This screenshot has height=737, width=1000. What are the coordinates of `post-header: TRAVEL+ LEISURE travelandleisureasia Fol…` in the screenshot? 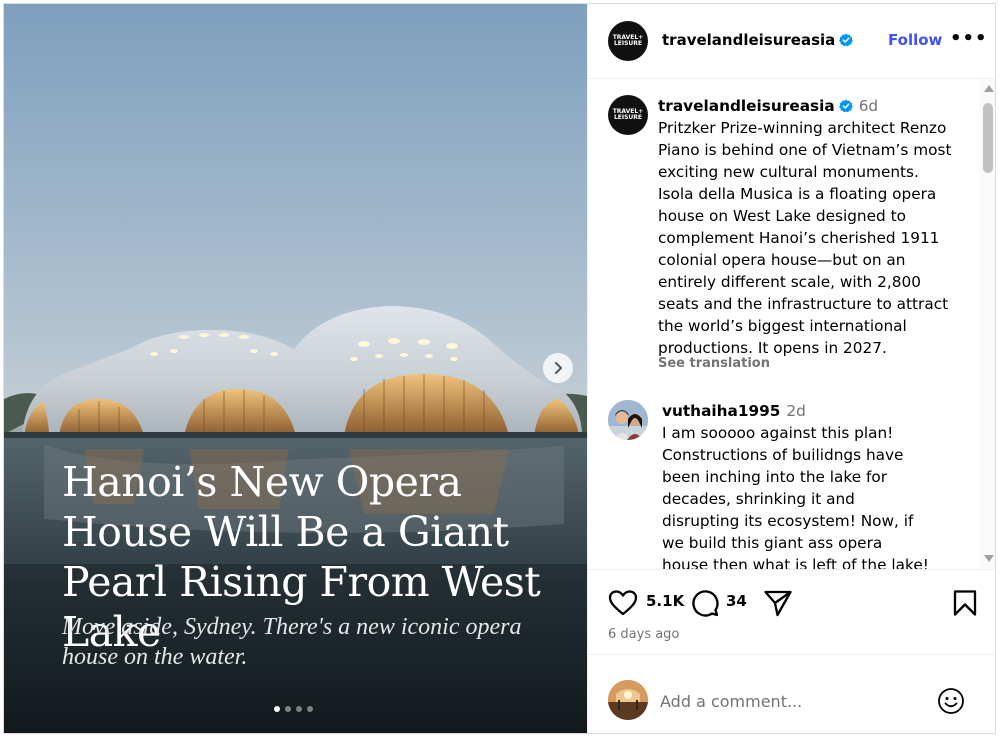 It's located at (791, 41).